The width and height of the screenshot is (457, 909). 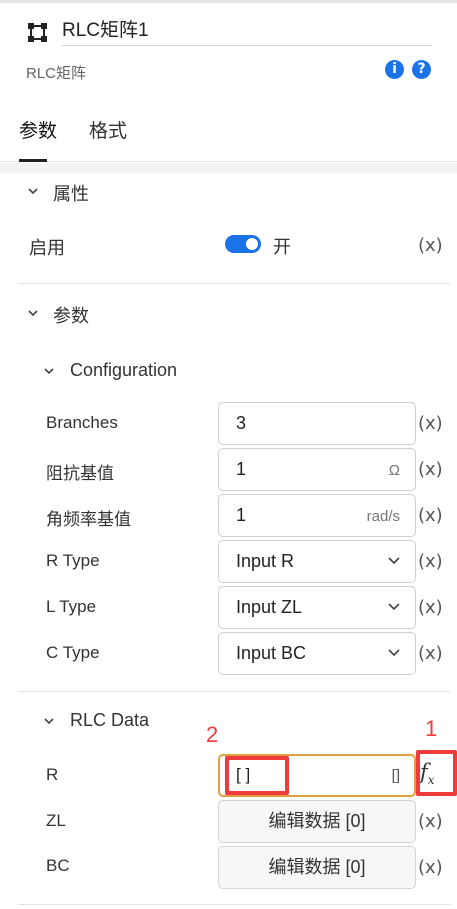 I want to click on section-parameters-header: 参数, so click(x=71, y=315).